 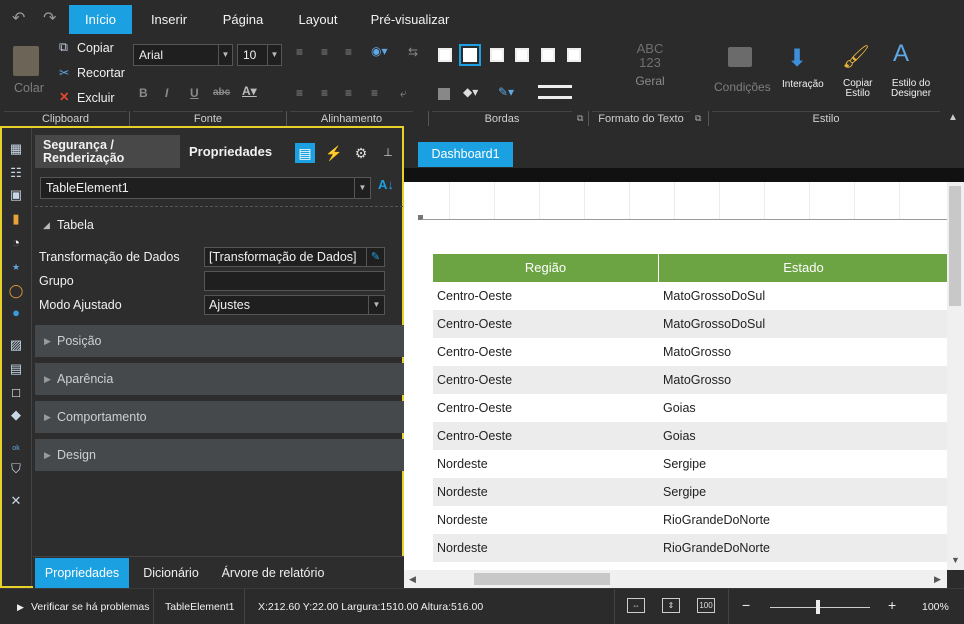 I want to click on vertical-scrollbar: ▼, so click(x=955, y=376).